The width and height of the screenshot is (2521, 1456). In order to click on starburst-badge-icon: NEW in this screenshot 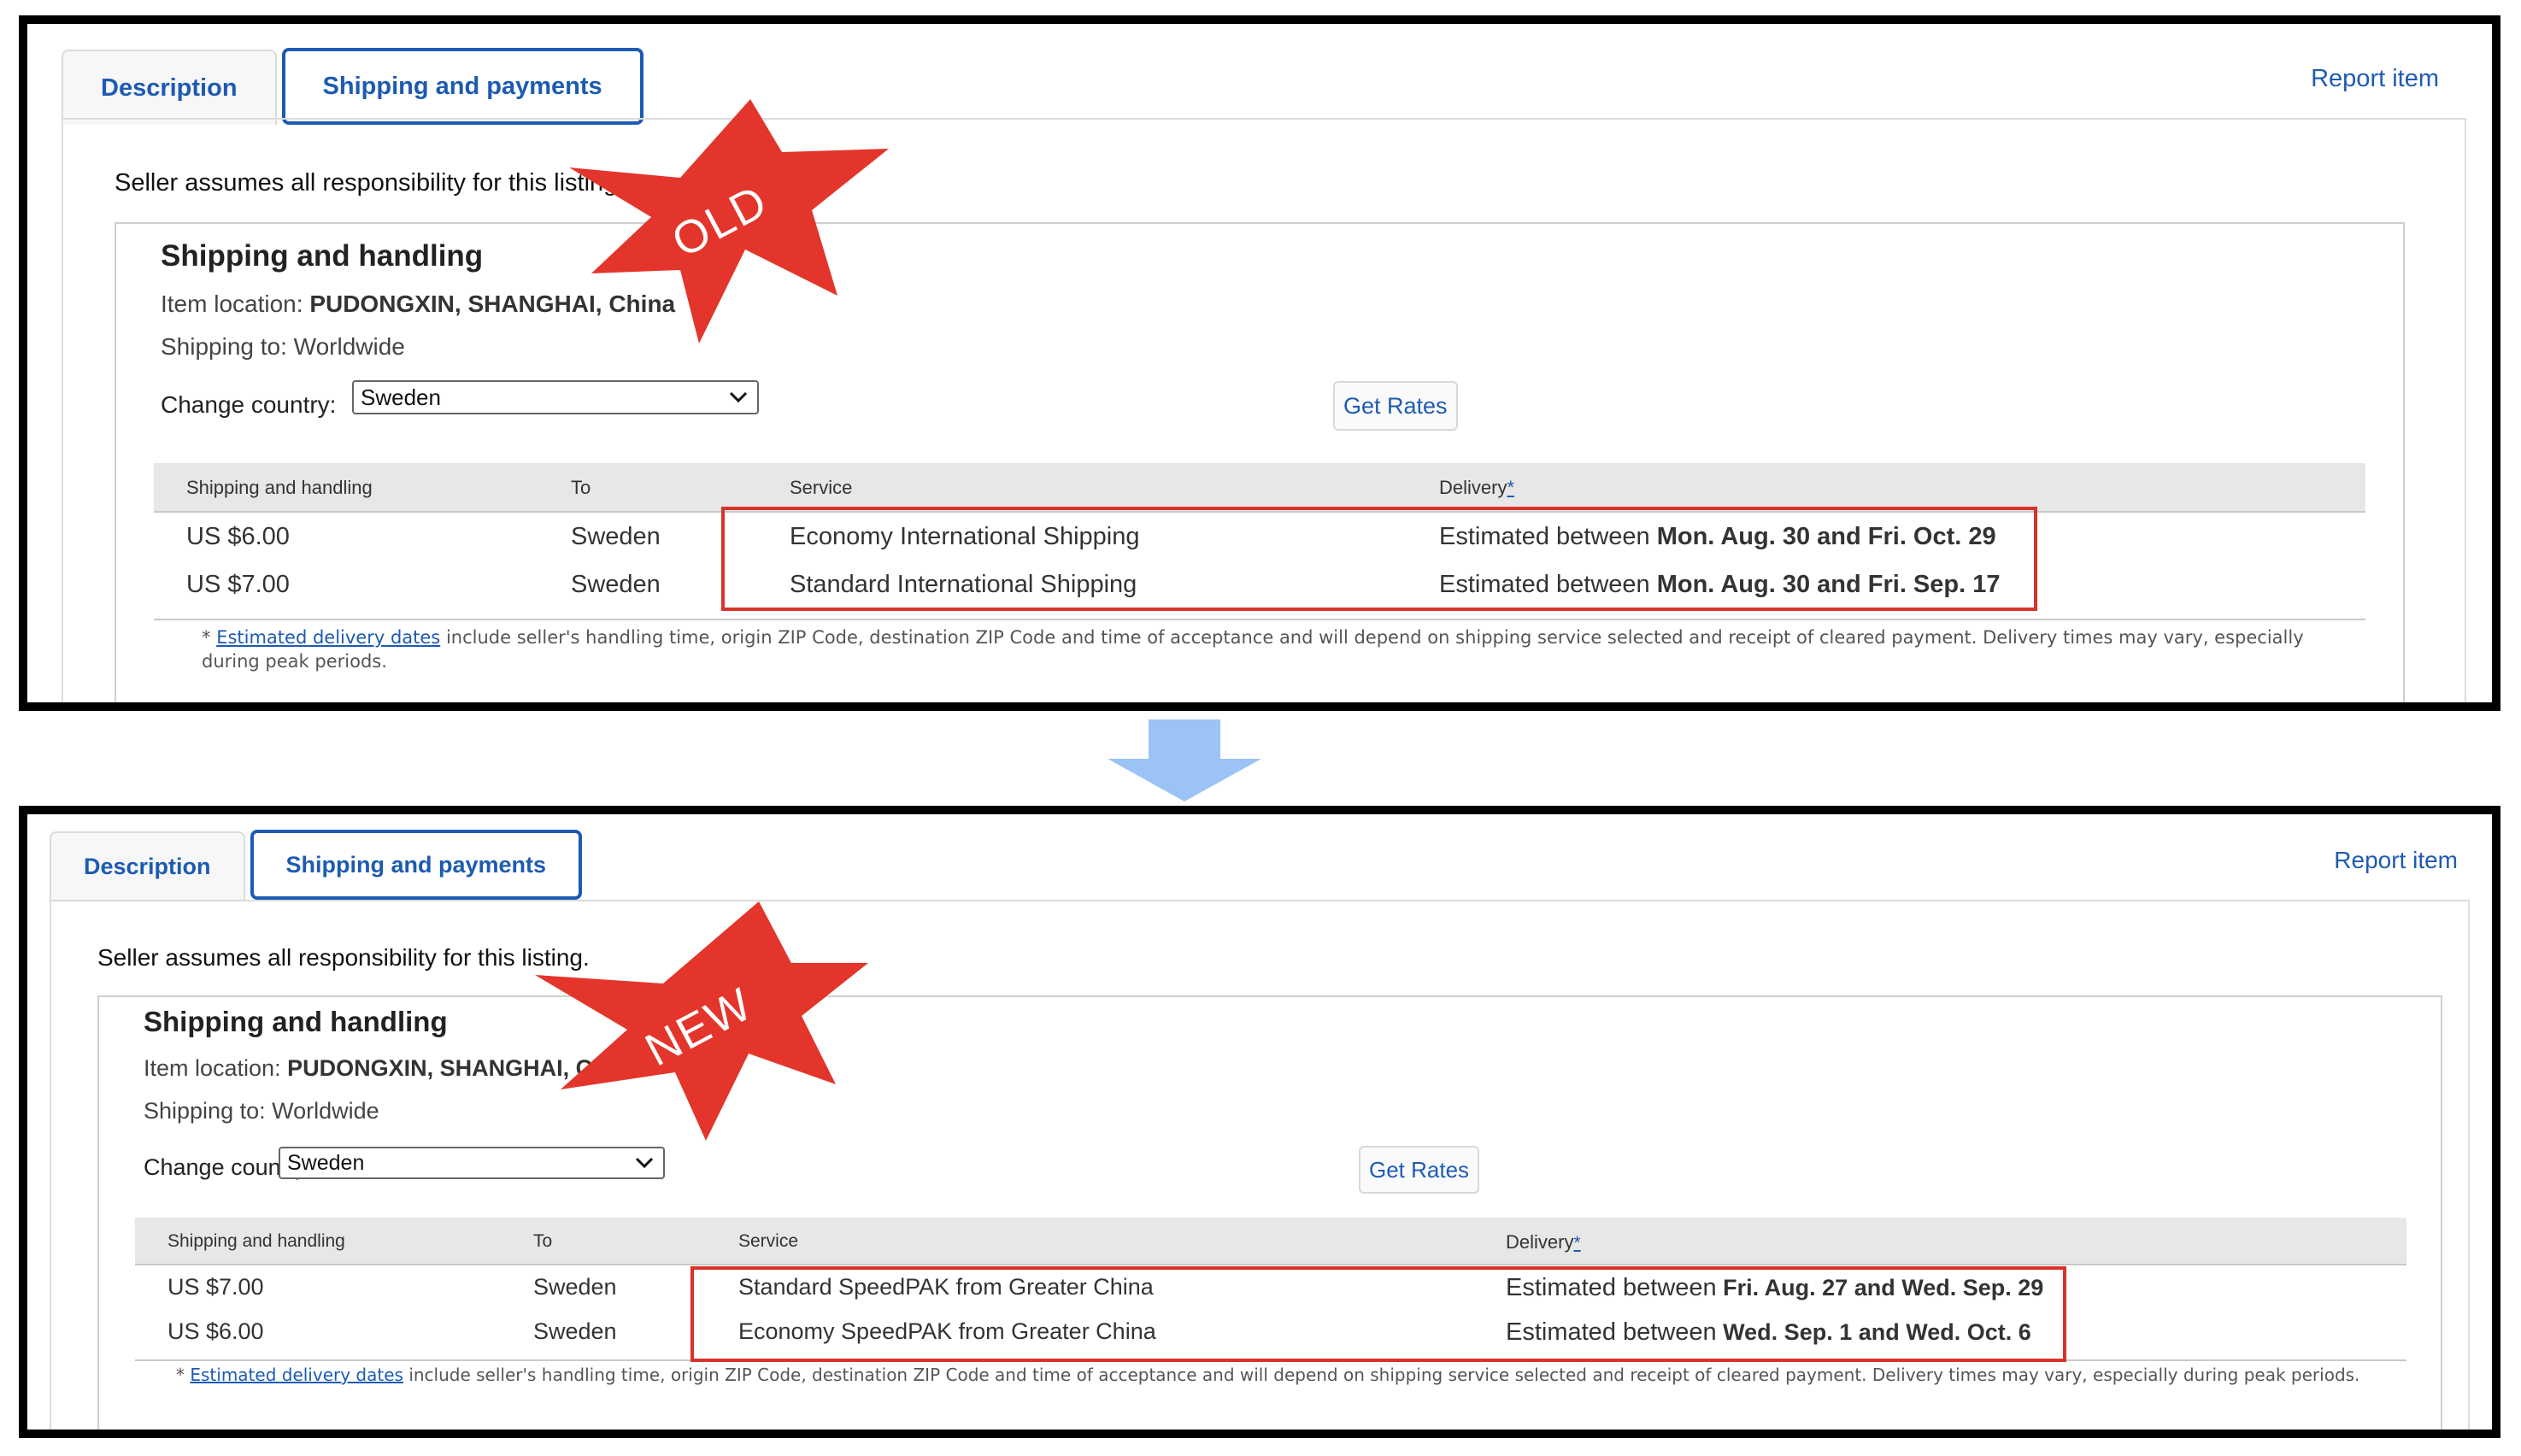, I will do `click(714, 1031)`.